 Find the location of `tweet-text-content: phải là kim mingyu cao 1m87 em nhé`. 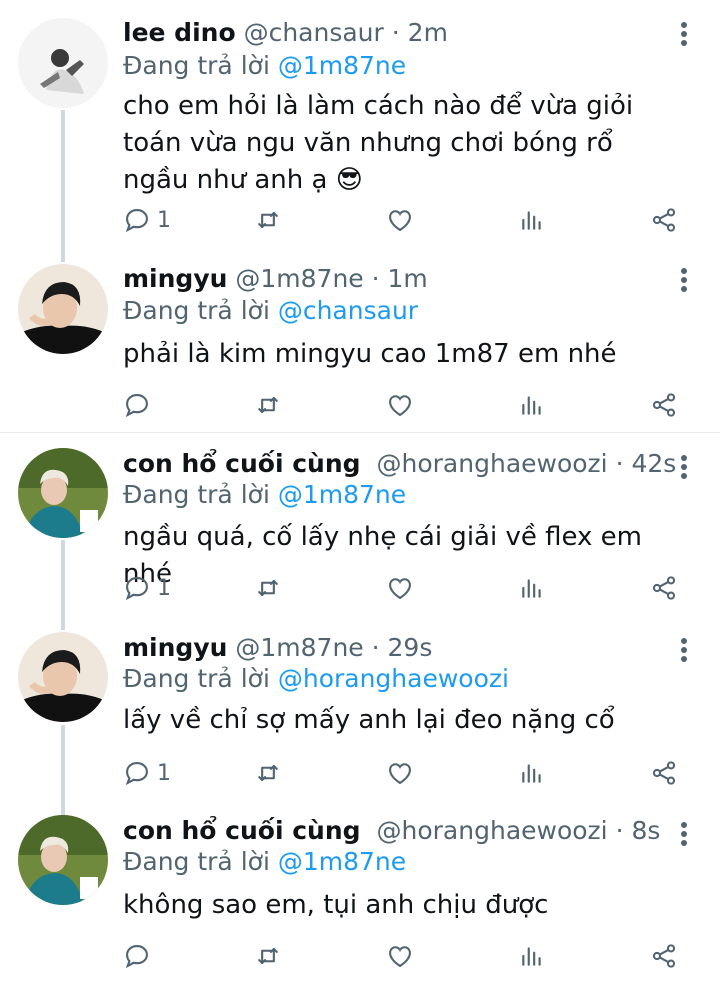

tweet-text-content: phải là kim mingyu cao 1m87 em nhé is located at coordinates (370, 354).